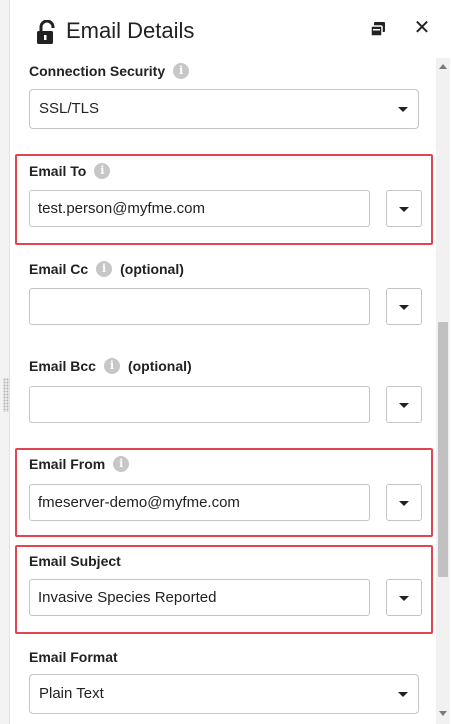 This screenshot has height=724, width=451. Describe the element at coordinates (199, 306) in the screenshot. I see `email-cc-input` at that location.